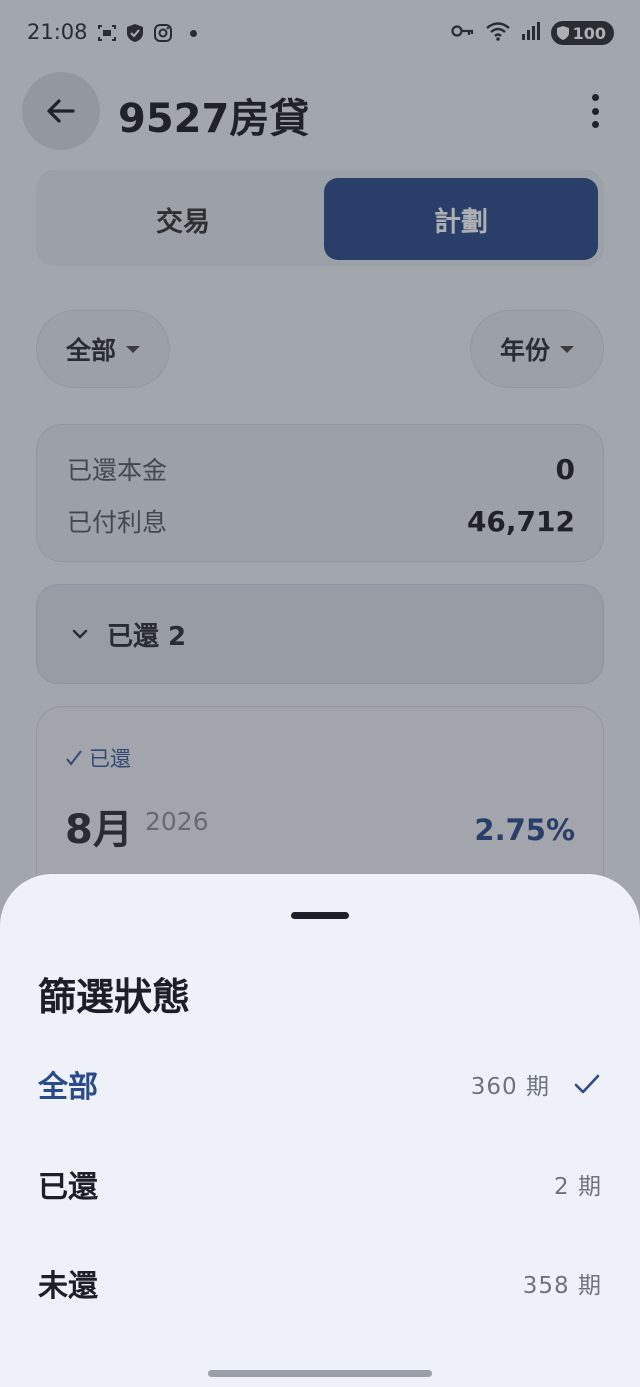 Image resolution: width=640 pixels, height=1387 pixels. I want to click on option-label: 已還, so click(68, 1187).